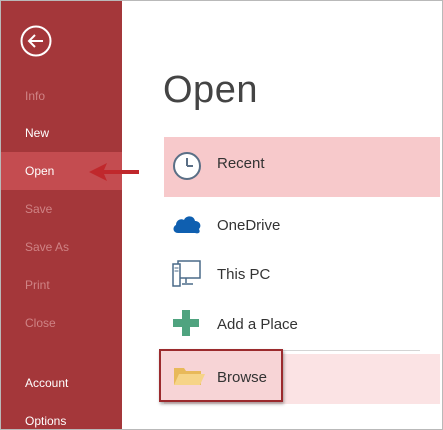 The image size is (443, 430). Describe the element at coordinates (187, 225) in the screenshot. I see `cloud-icon` at that location.